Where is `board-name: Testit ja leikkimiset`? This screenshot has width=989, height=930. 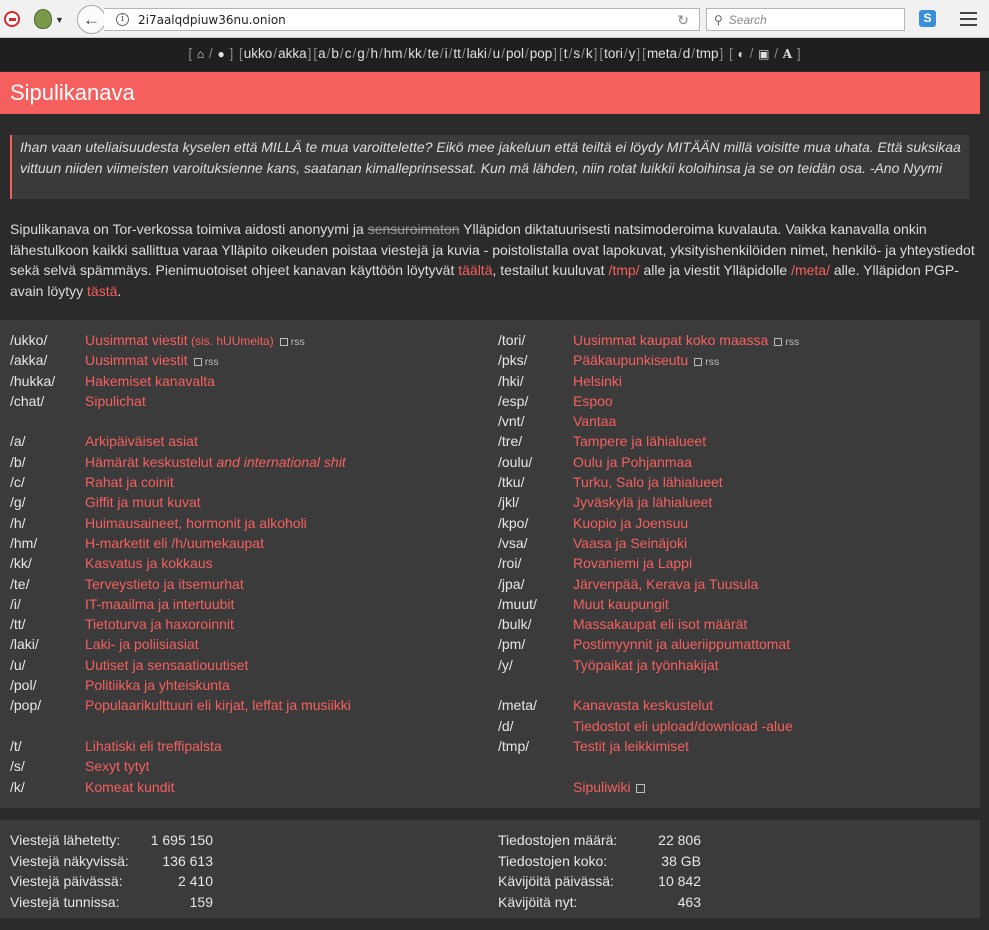
board-name: Testit ja leikkimiset is located at coordinates (631, 746).